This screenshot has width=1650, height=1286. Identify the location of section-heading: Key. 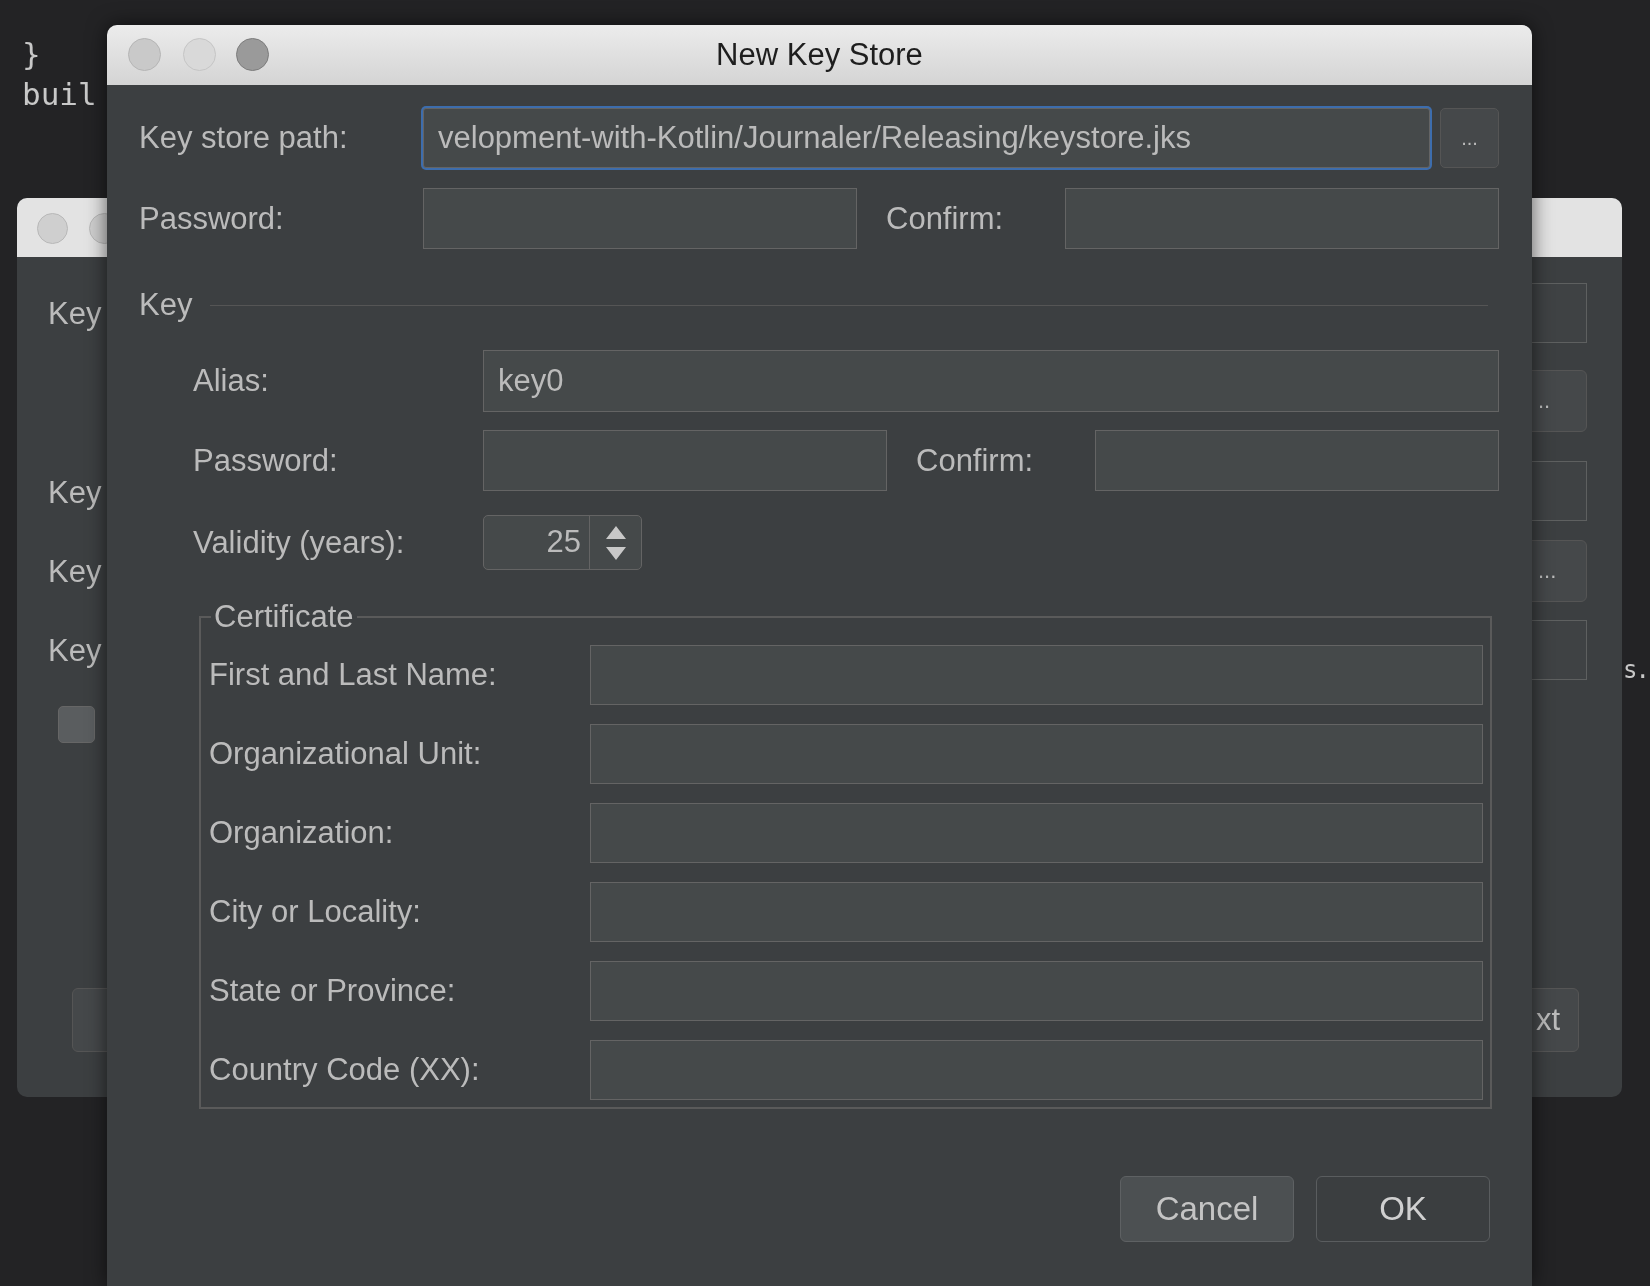
(166, 305).